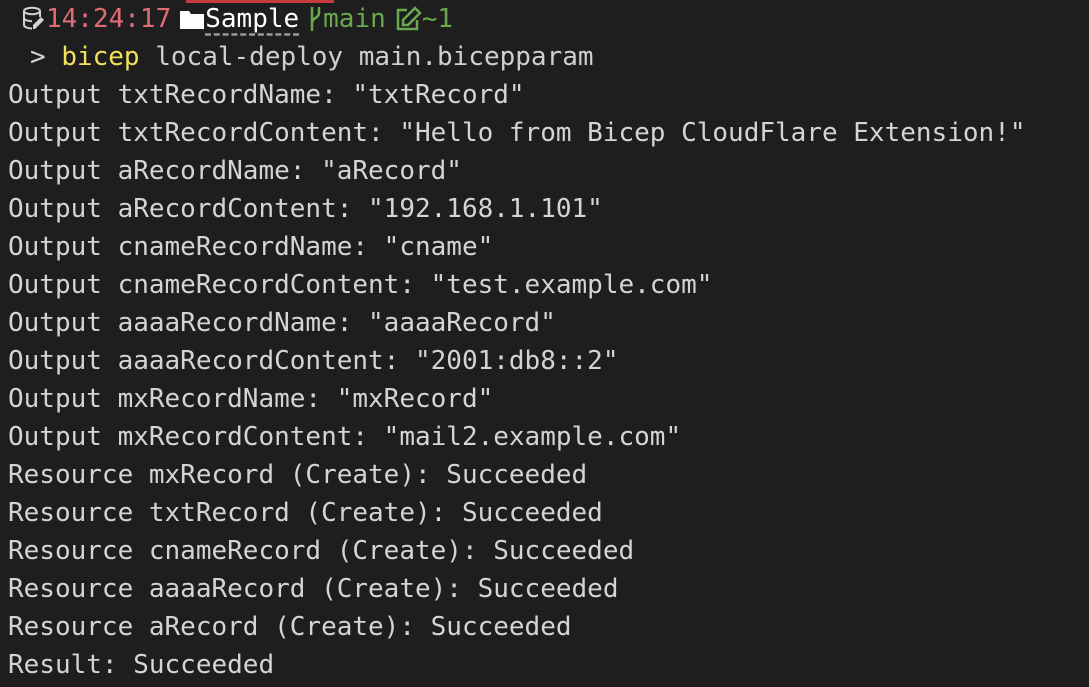 The width and height of the screenshot is (1089, 687). What do you see at coordinates (437, 19) in the screenshot?
I see `git-changes-count: ~1` at bounding box center [437, 19].